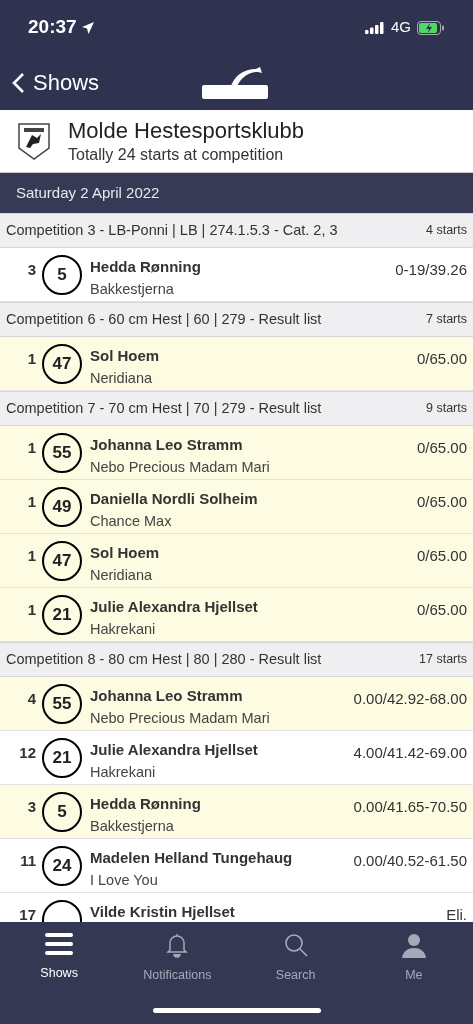  Describe the element at coordinates (236, 408) in the screenshot. I see `competition-header: Competition 7 - 70 cm Hest | 70 | 279 - Result list 9 starts` at that location.